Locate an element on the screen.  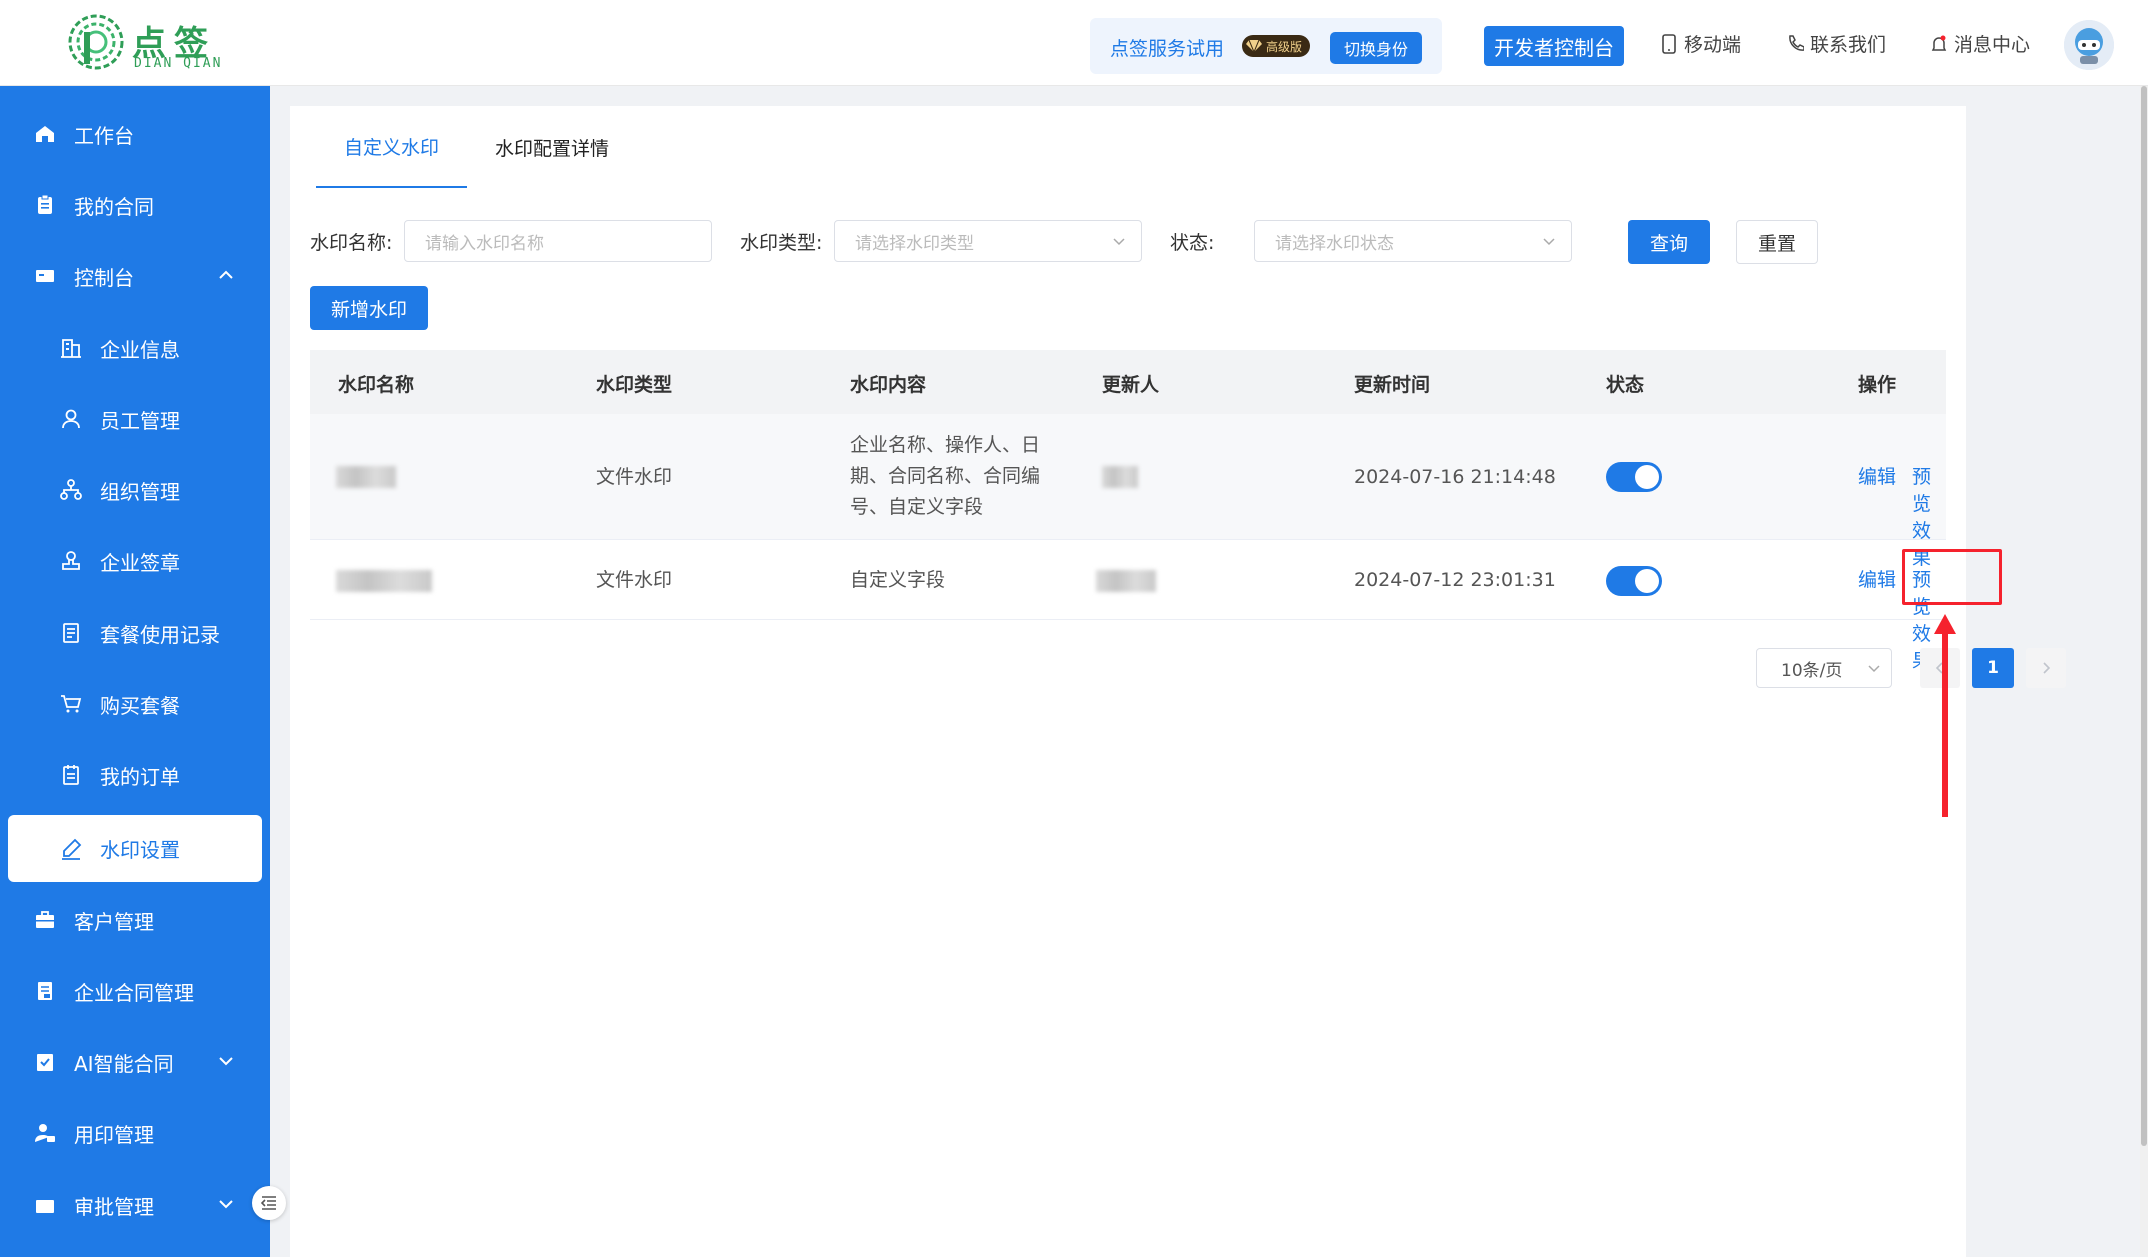
sidebar-item-watermark-settings: 水印设置 is located at coordinates (135, 848).